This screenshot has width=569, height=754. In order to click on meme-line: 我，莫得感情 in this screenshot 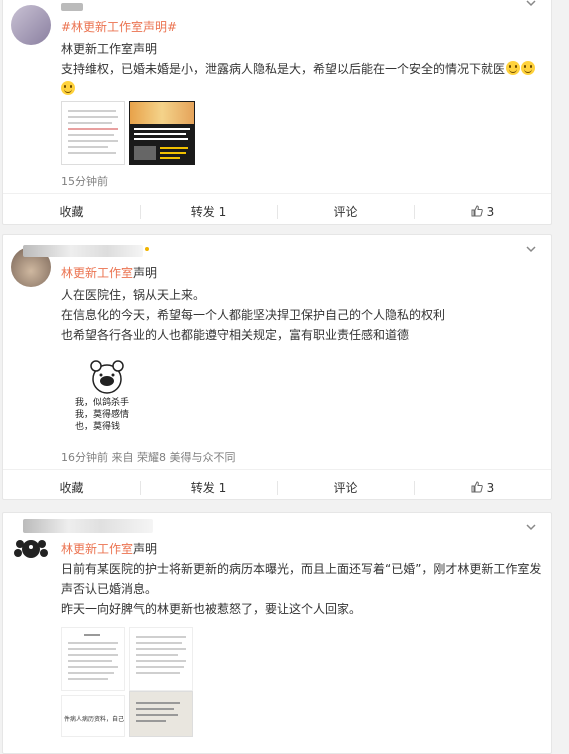, I will do `click(102, 415)`.